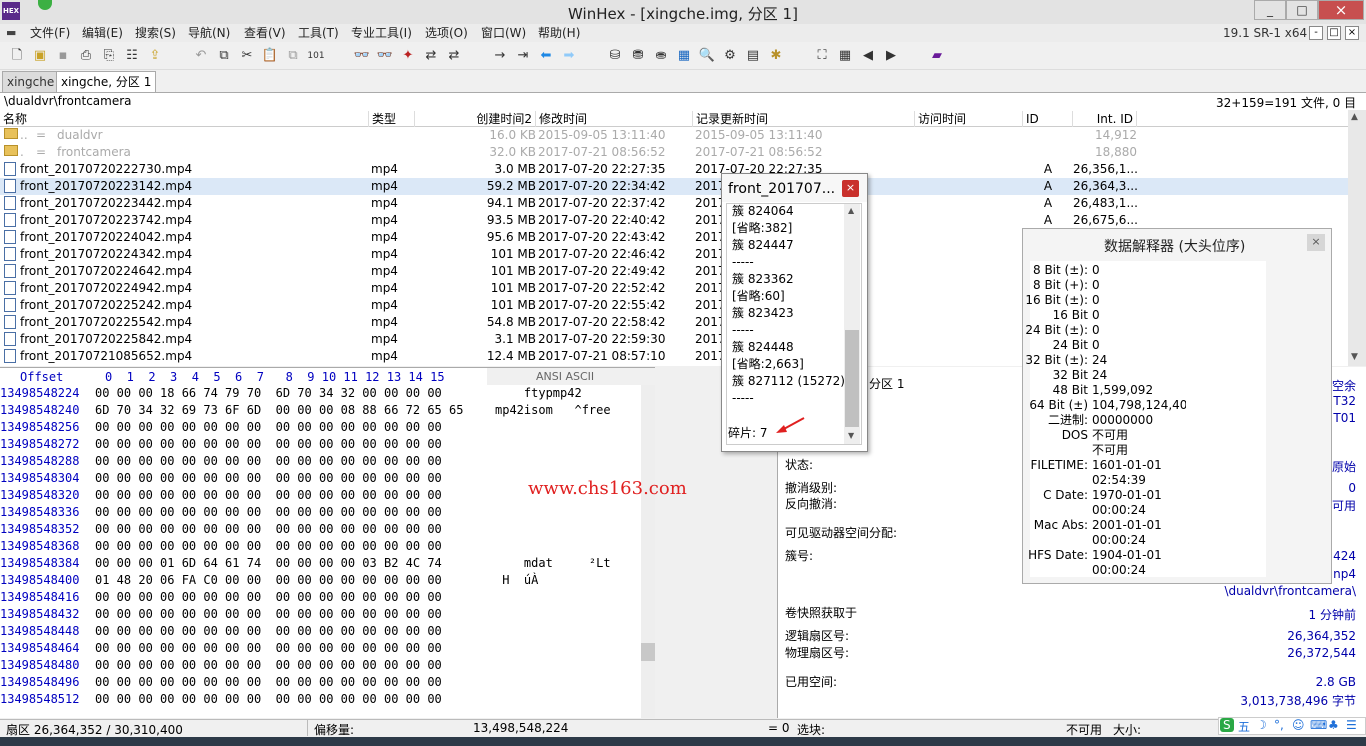 This screenshot has height=746, width=1366. Describe the element at coordinates (392, 119) in the screenshot. I see `col-type: 类型` at that location.